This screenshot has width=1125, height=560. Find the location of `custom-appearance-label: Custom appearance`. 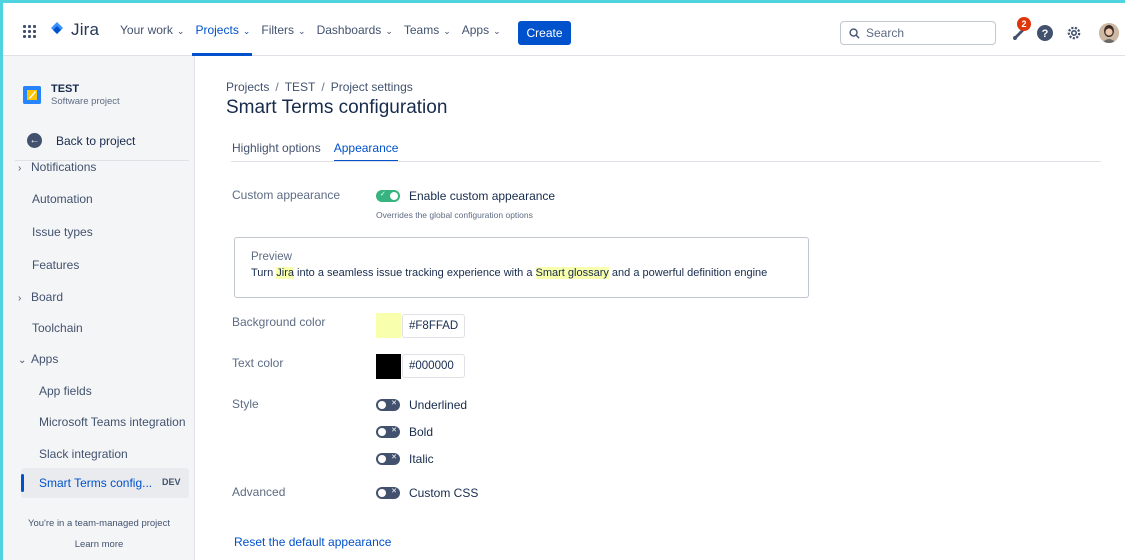

custom-appearance-label: Custom appearance is located at coordinates (286, 195).